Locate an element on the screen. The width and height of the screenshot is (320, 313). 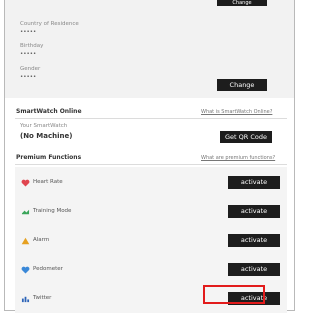
premium-item-label: Twitter is located at coordinates (42, 298).